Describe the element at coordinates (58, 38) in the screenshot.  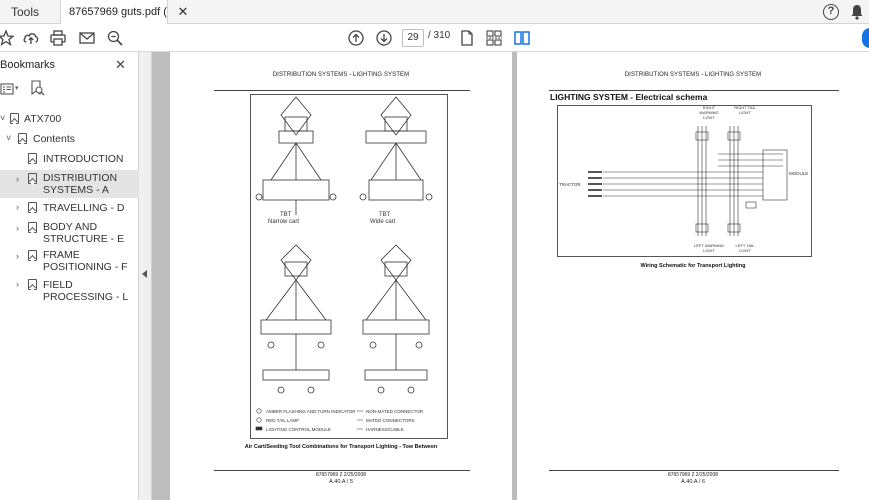
I see `print-icon` at that location.